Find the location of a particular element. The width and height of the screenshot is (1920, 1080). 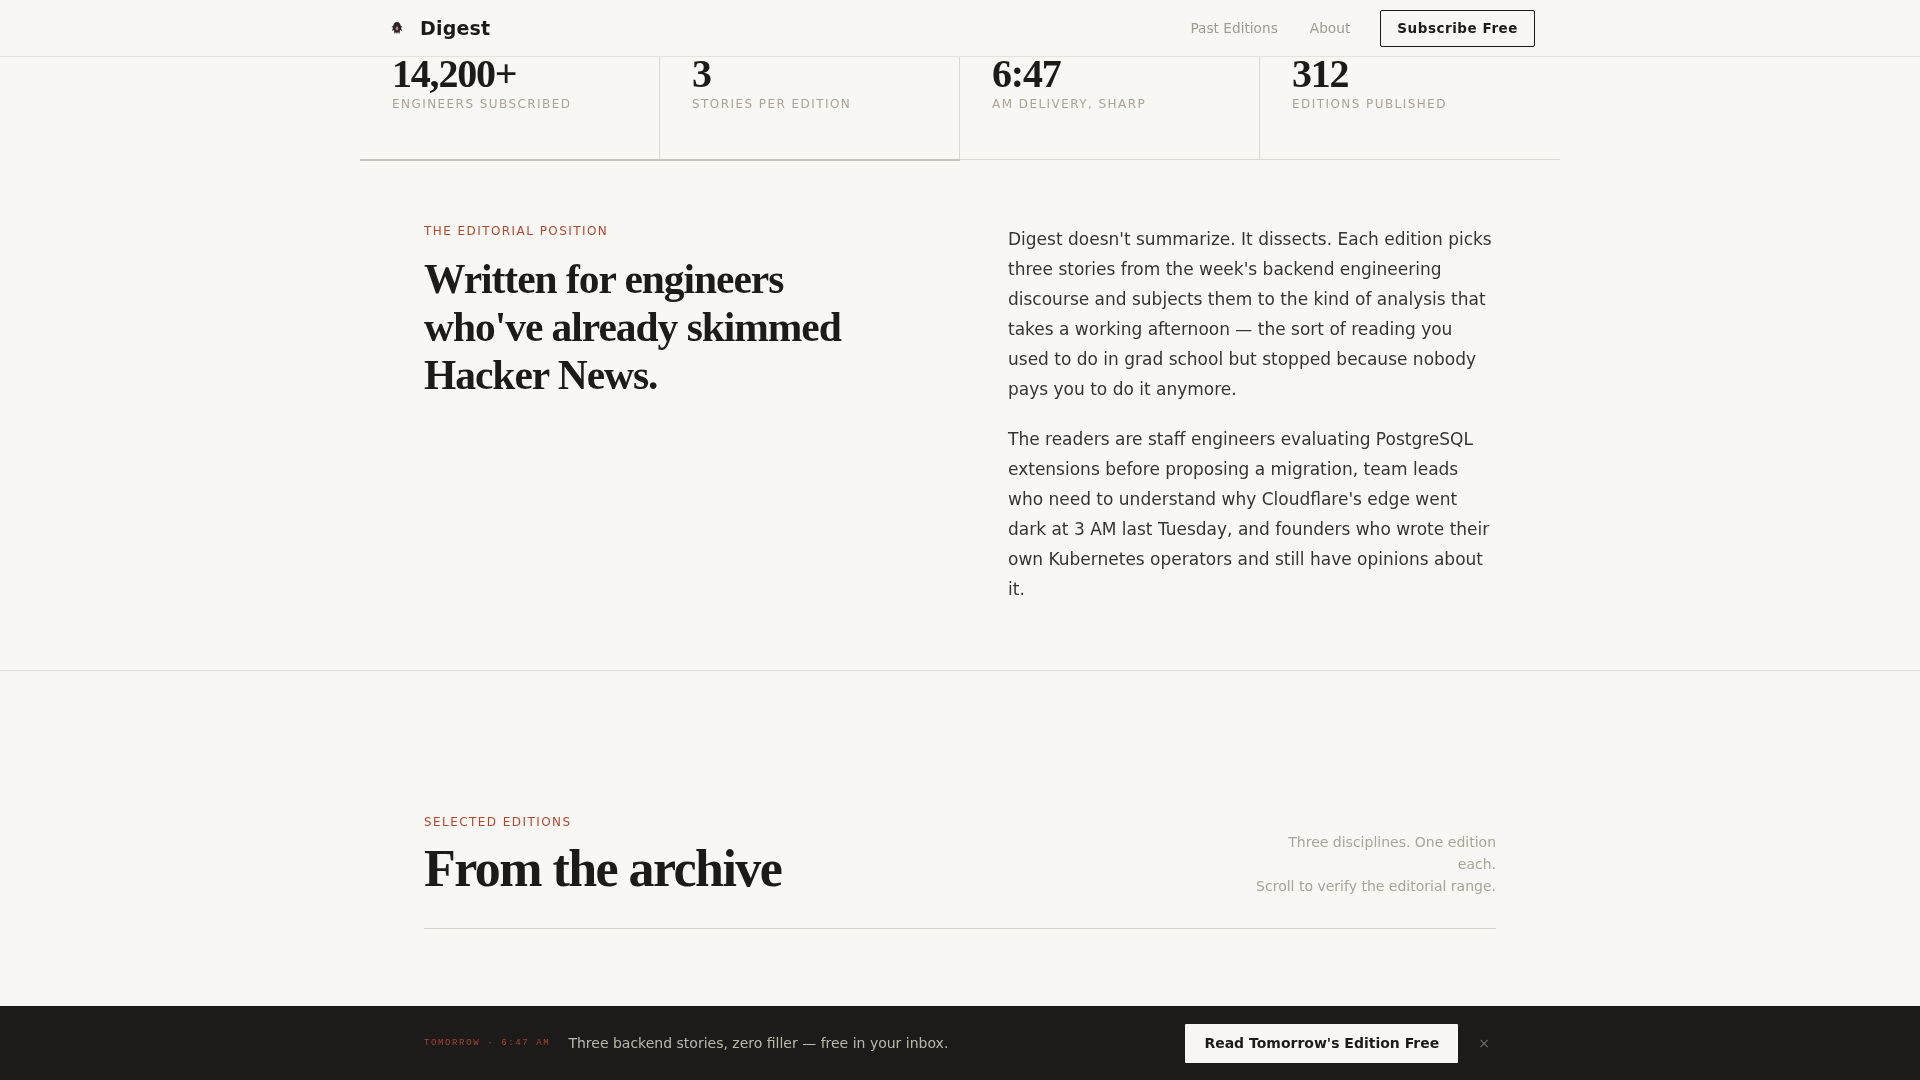

brand-name: Digest is located at coordinates (455, 28).